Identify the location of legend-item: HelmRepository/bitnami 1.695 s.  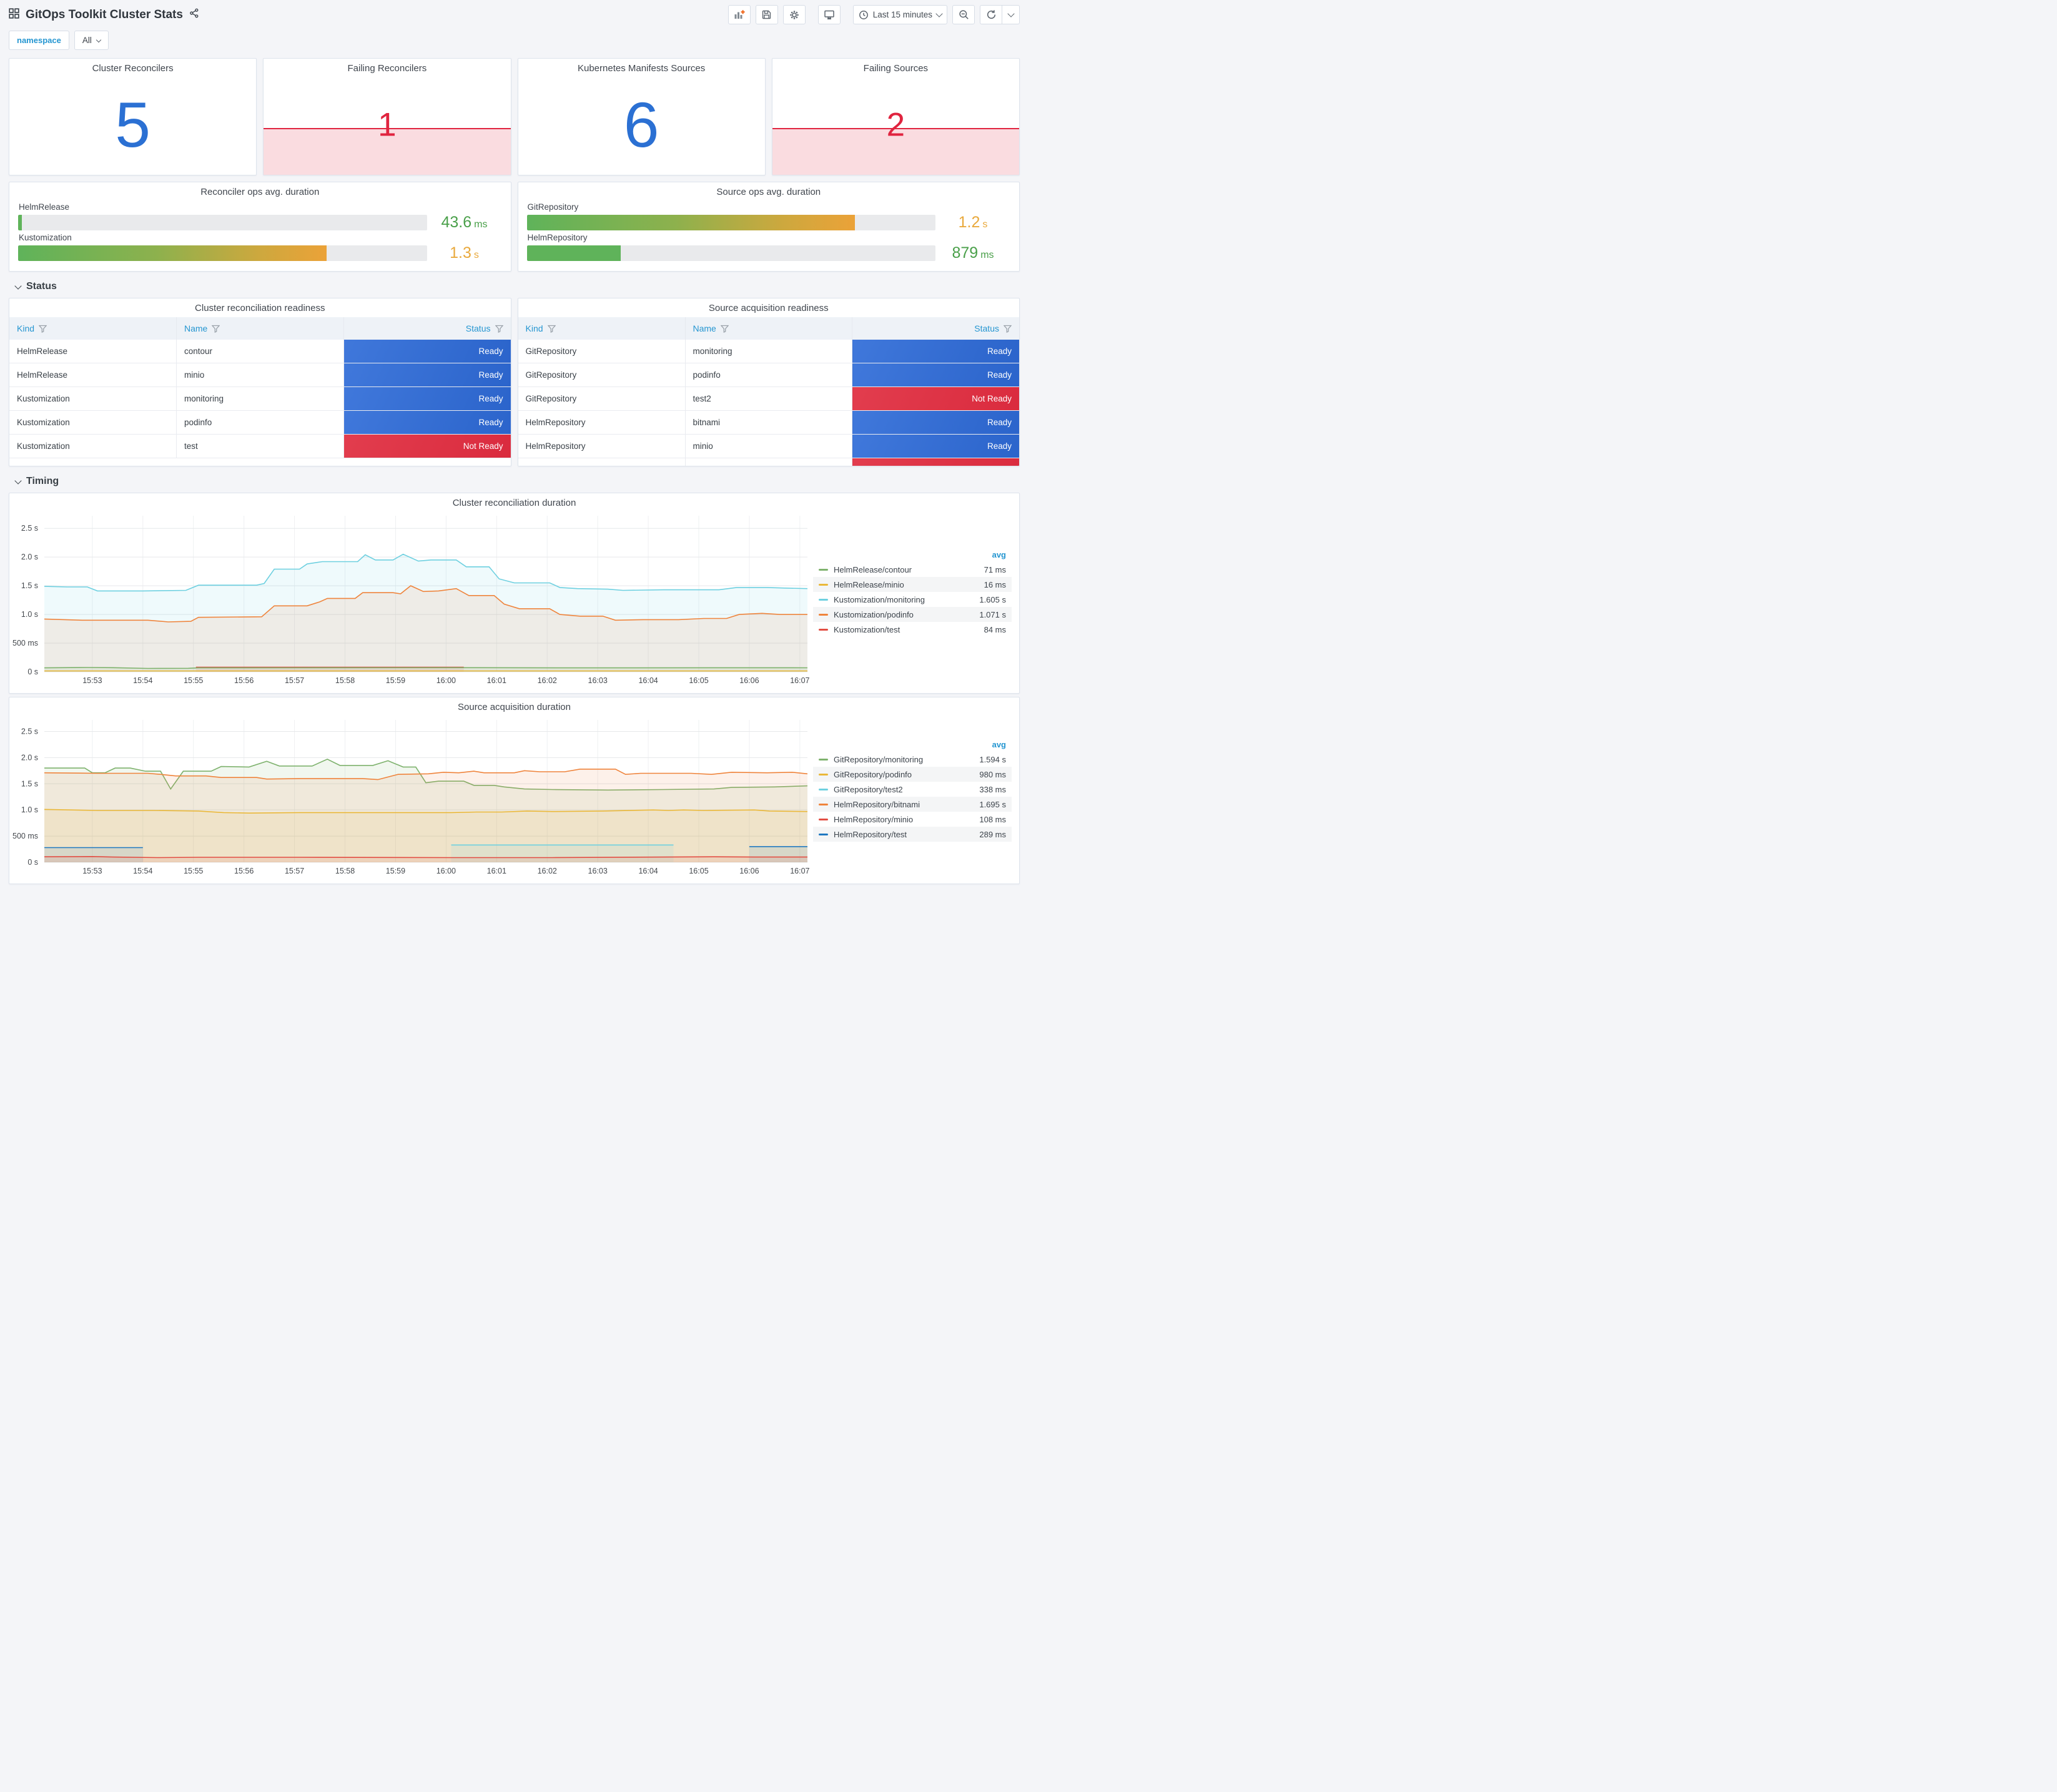
(913, 804).